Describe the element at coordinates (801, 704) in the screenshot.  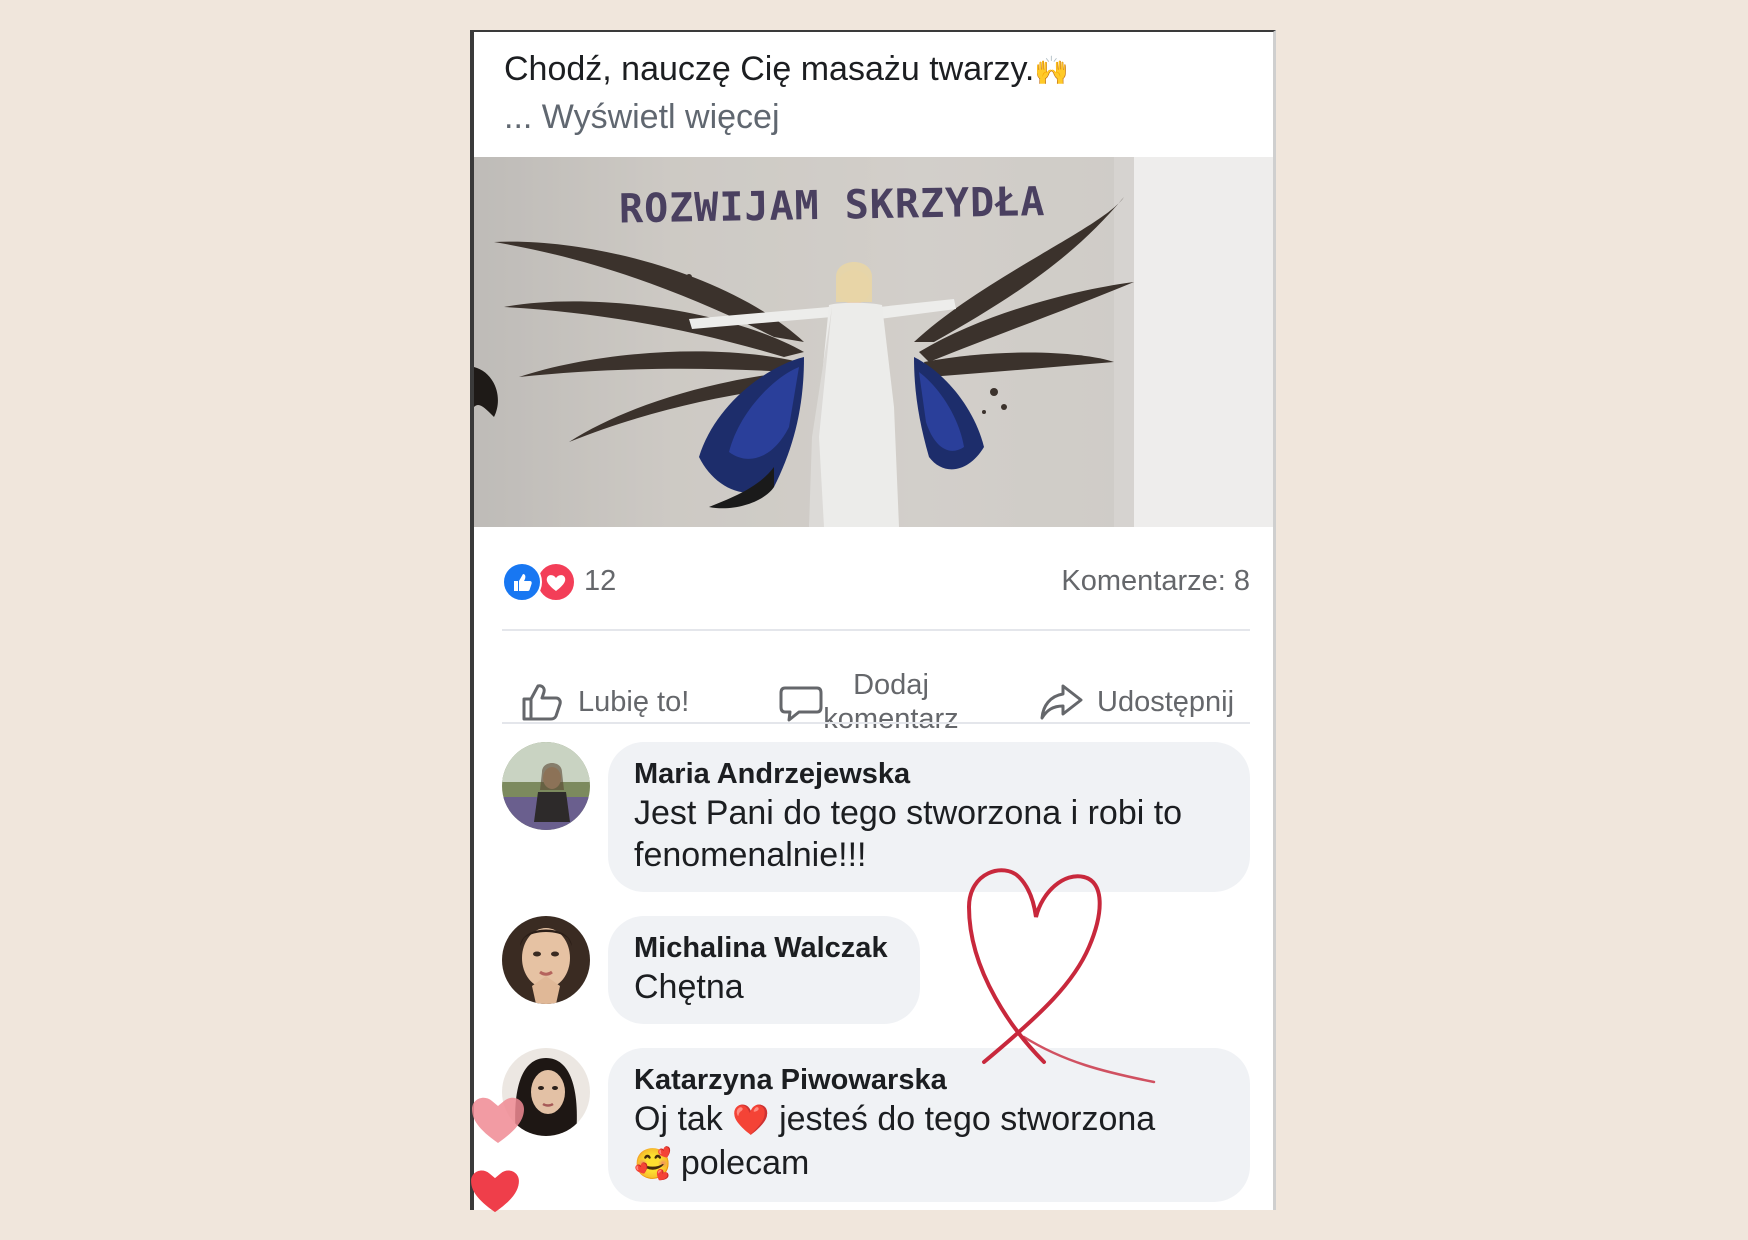
I see `comment-bubble-icon` at that location.